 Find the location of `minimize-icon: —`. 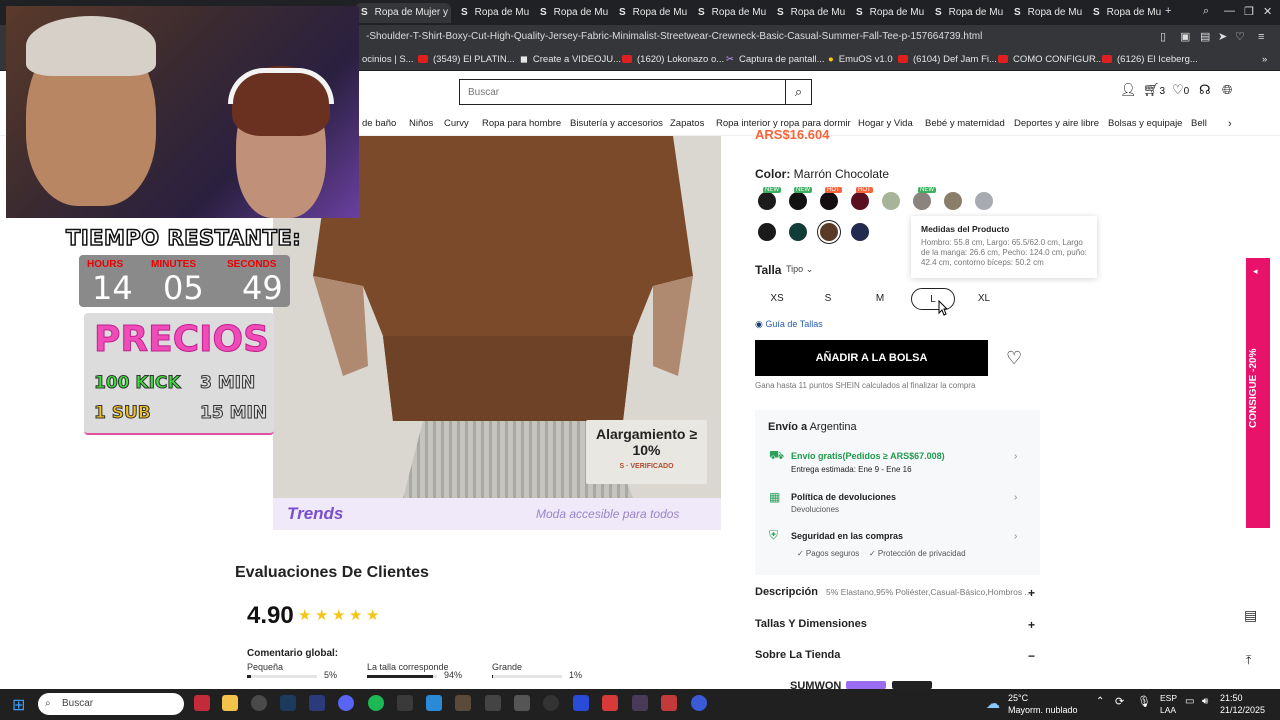

minimize-icon: — is located at coordinates (1229, 11).